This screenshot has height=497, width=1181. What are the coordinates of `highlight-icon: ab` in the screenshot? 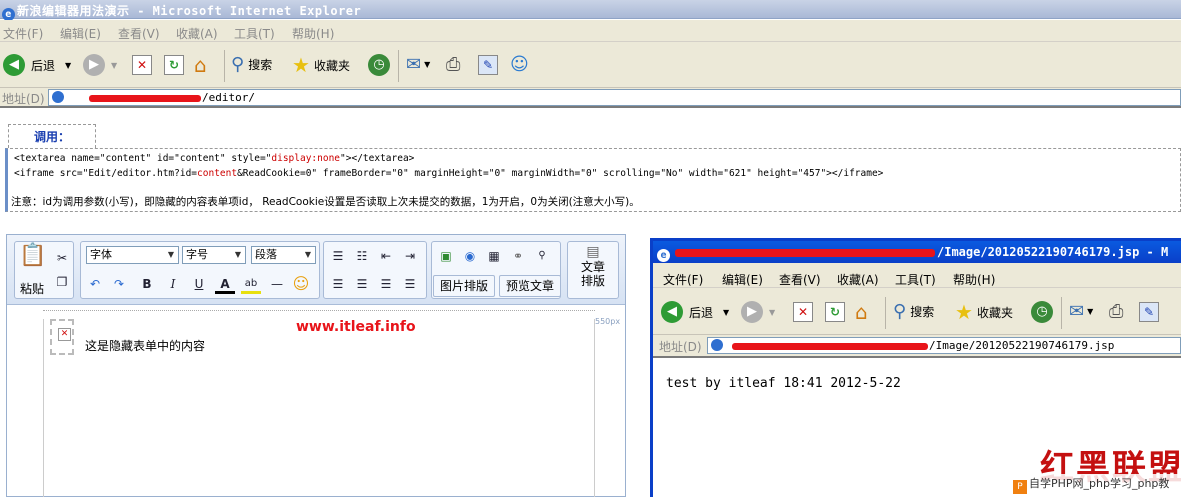 It's located at (251, 284).